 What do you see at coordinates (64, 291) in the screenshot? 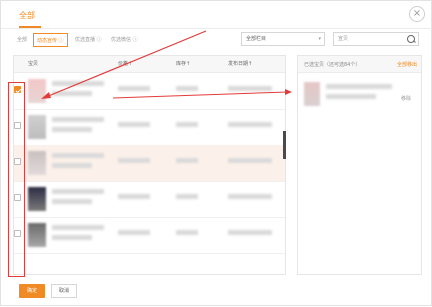
I see `cancel-button: 取消` at bounding box center [64, 291].